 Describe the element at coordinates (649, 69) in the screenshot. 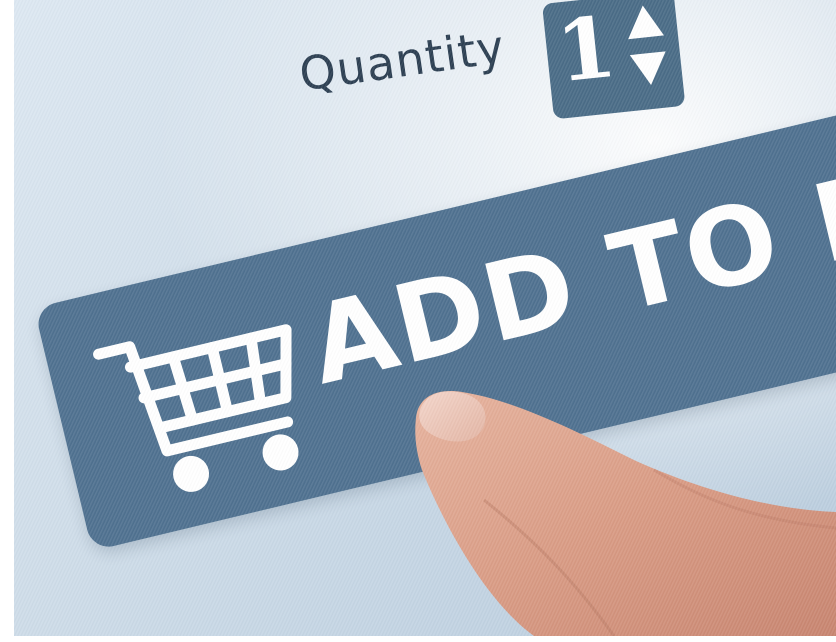

I see `arrow-down-icon` at that location.